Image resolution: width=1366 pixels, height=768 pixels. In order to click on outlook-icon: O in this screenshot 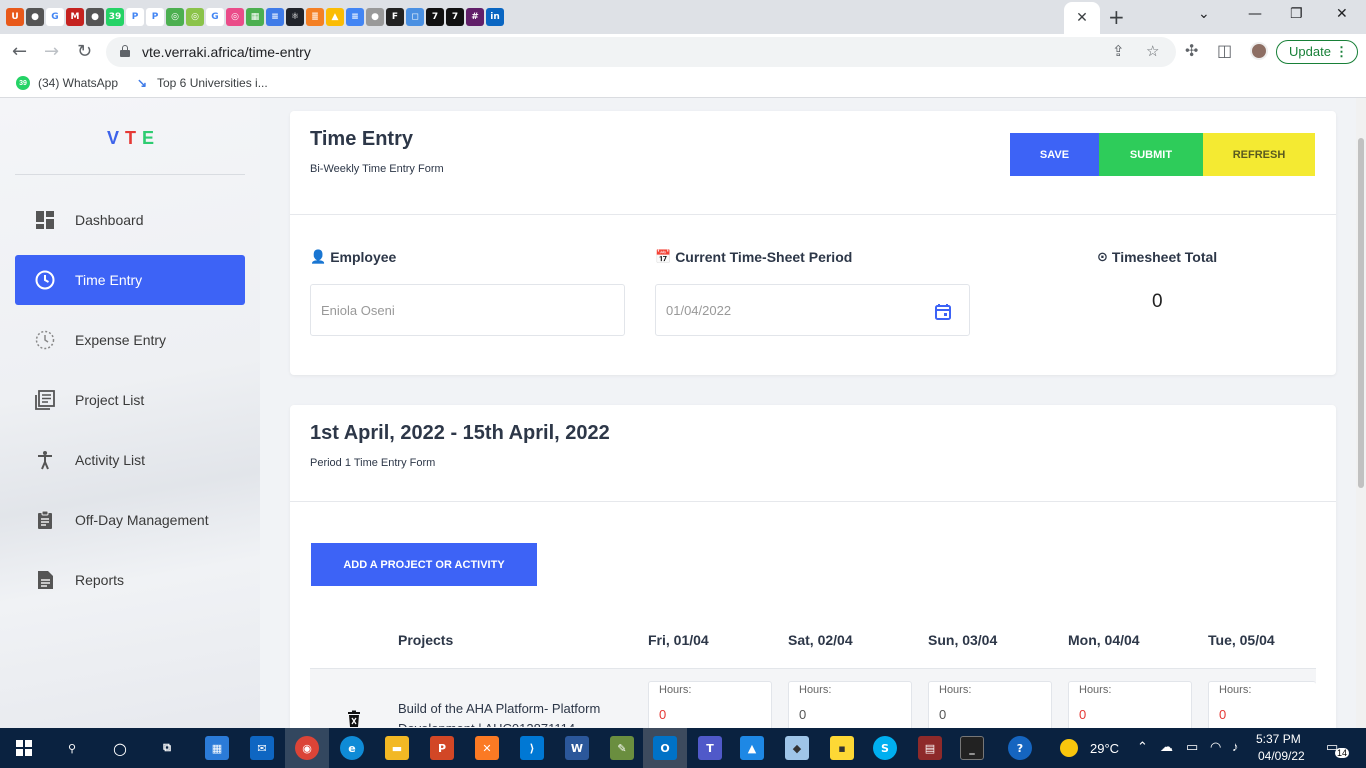, I will do `click(665, 748)`.